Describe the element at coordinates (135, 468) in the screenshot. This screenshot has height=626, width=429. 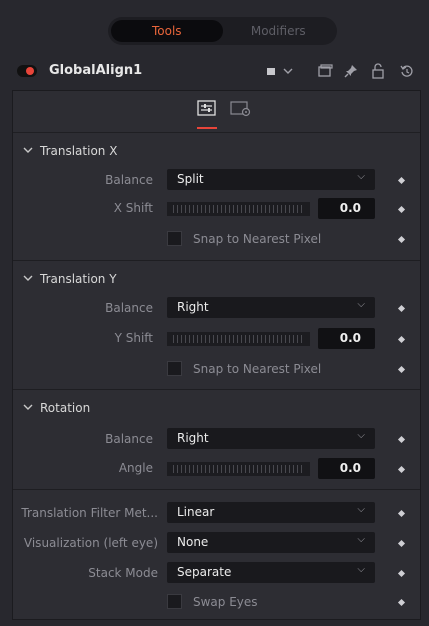
I see `angle-label: Angle` at that location.